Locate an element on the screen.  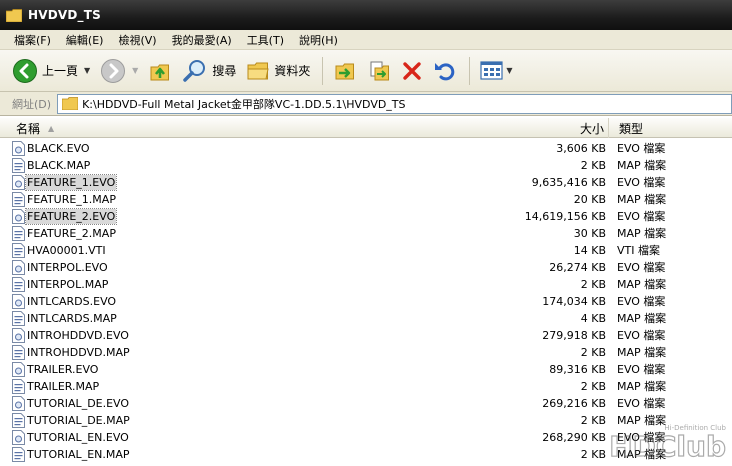
file-type: VTI 檔案 is located at coordinates (638, 250).